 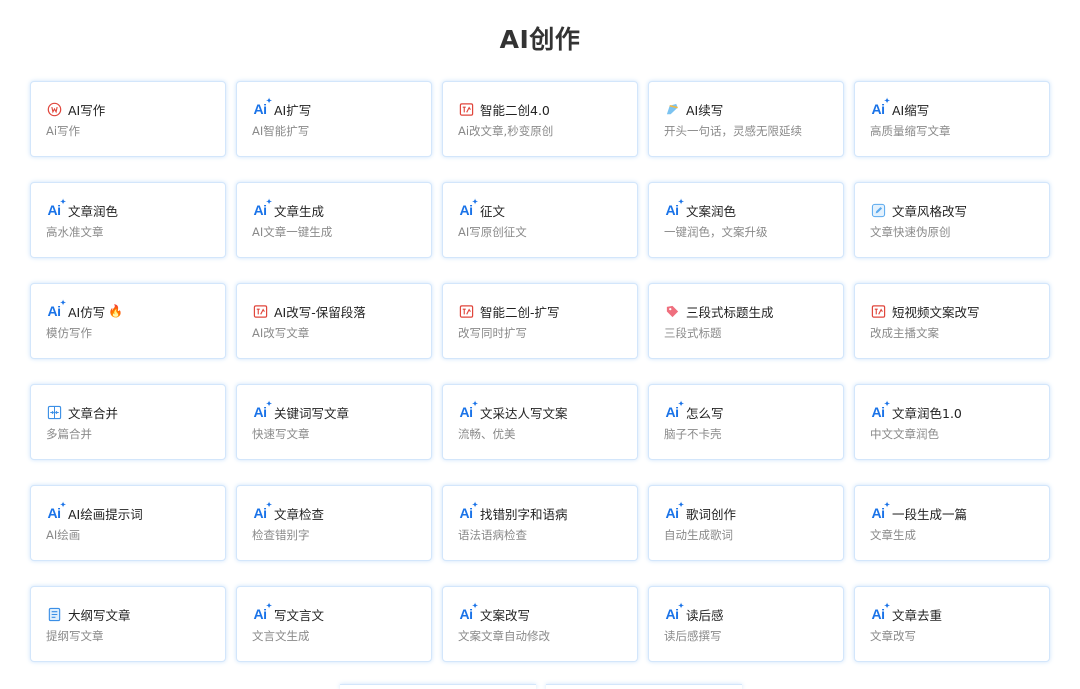 What do you see at coordinates (672, 109) in the screenshot?
I see `quill-pen-icon` at bounding box center [672, 109].